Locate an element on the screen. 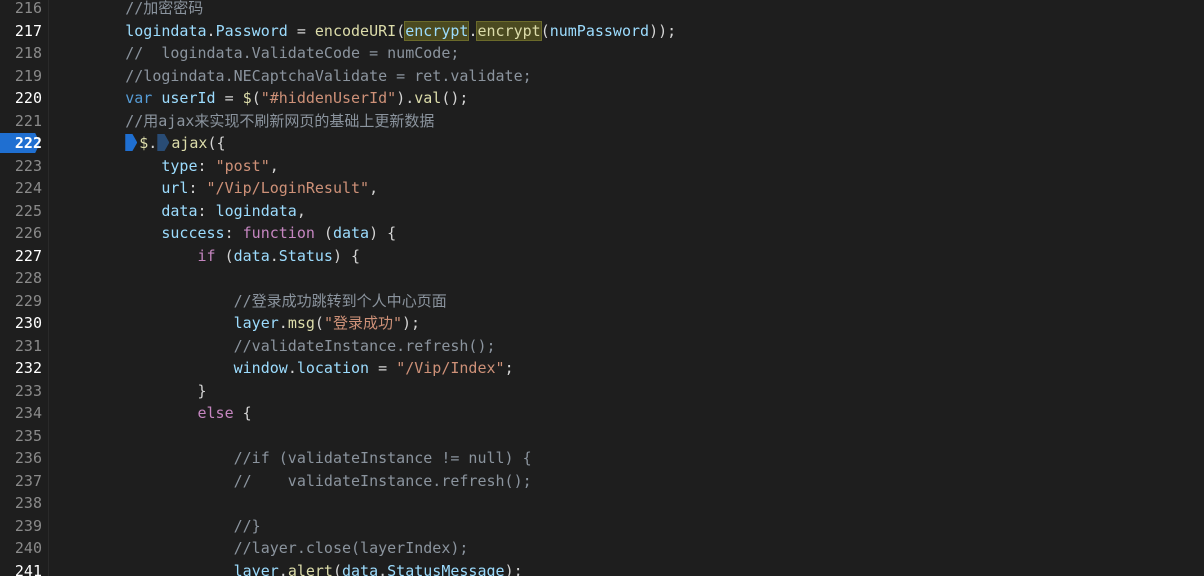 Image resolution: width=1204 pixels, height=576 pixels. line-number-row: 225 is located at coordinates (24, 211).